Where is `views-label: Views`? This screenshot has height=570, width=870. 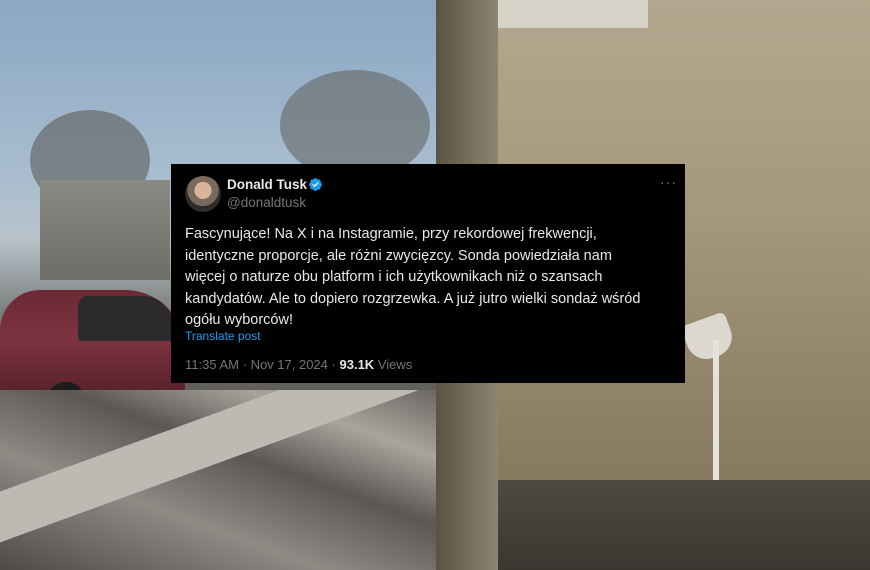
views-label: Views is located at coordinates (395, 364).